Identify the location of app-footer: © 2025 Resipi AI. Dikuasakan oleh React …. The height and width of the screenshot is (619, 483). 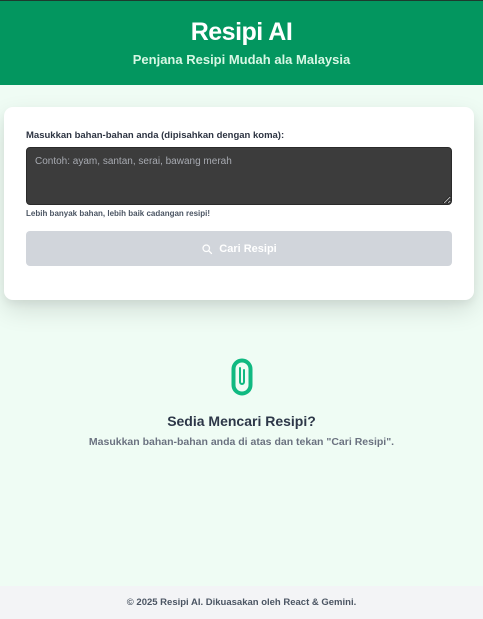
(241, 602).